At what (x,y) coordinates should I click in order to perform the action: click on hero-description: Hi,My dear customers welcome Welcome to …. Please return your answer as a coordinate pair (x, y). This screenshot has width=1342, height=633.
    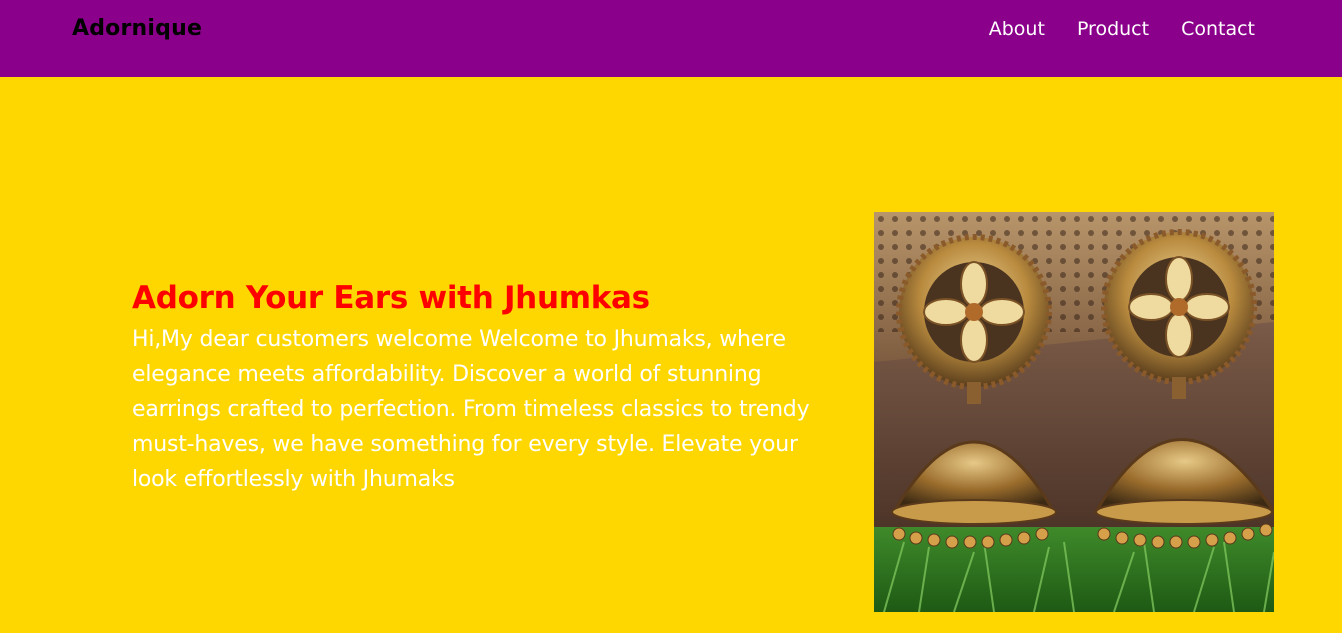
    Looking at the image, I should click on (471, 409).